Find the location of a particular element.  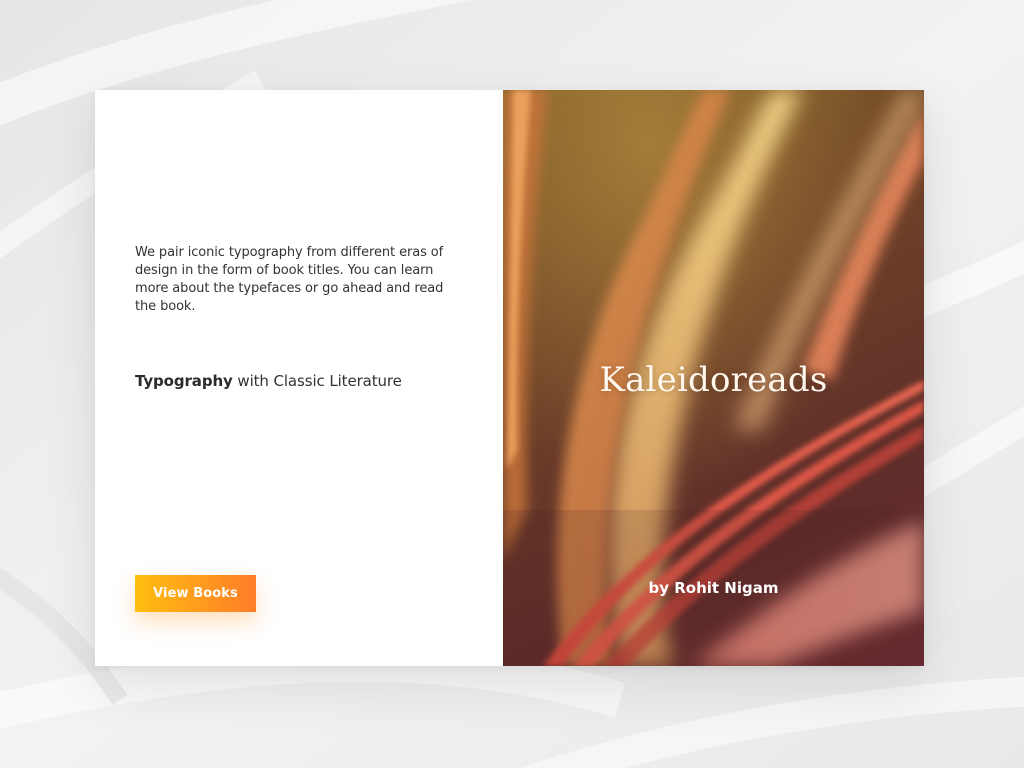

tagline: Typography with Classic Literature is located at coordinates (268, 381).